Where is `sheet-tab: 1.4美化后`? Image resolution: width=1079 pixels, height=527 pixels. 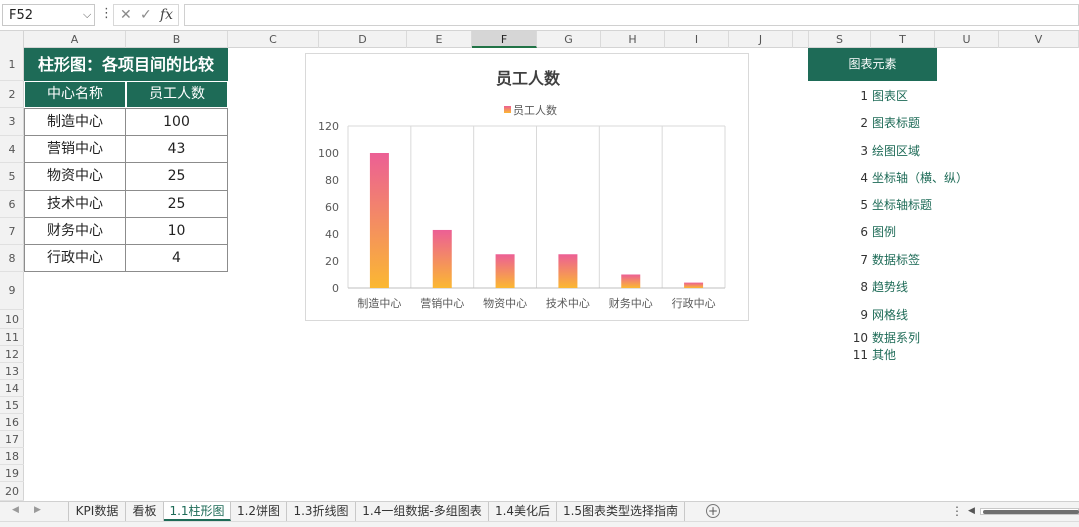
sheet-tab: 1.4美化后 is located at coordinates (523, 511).